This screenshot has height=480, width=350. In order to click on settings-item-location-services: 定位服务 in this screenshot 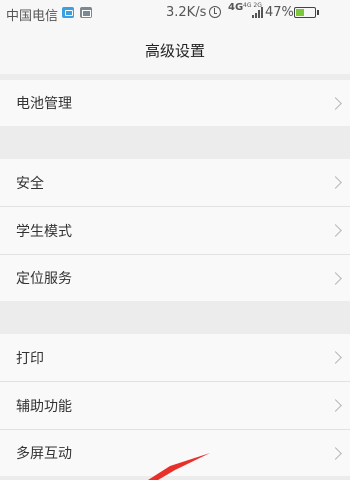, I will do `click(175, 278)`.